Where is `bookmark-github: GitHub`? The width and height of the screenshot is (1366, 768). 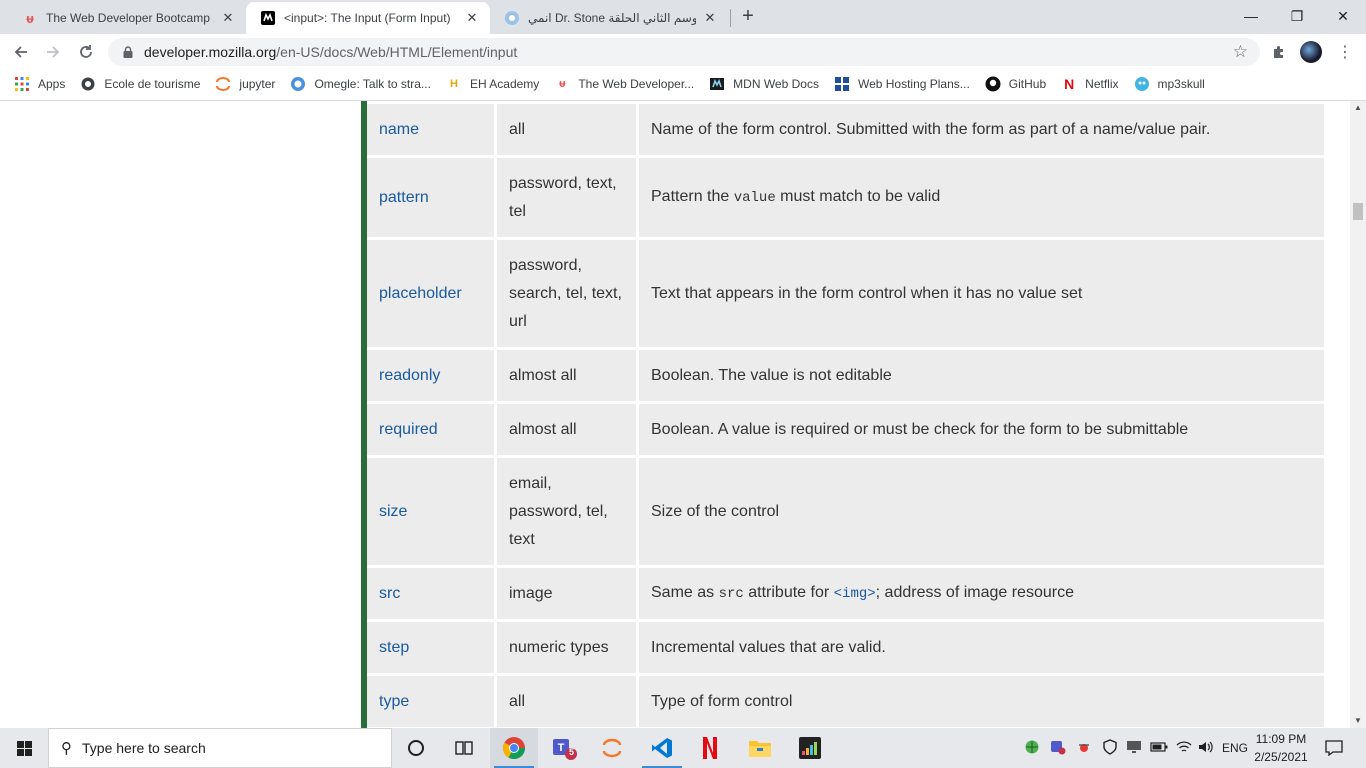 bookmark-github: GitHub is located at coordinates (1015, 84).